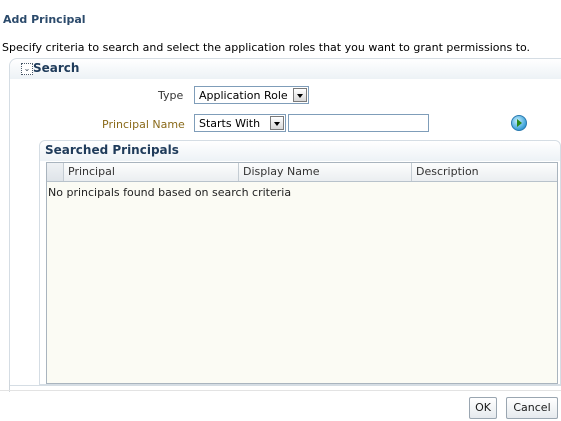 This screenshot has height=421, width=561. I want to click on search-section-label: Search, so click(56, 68).